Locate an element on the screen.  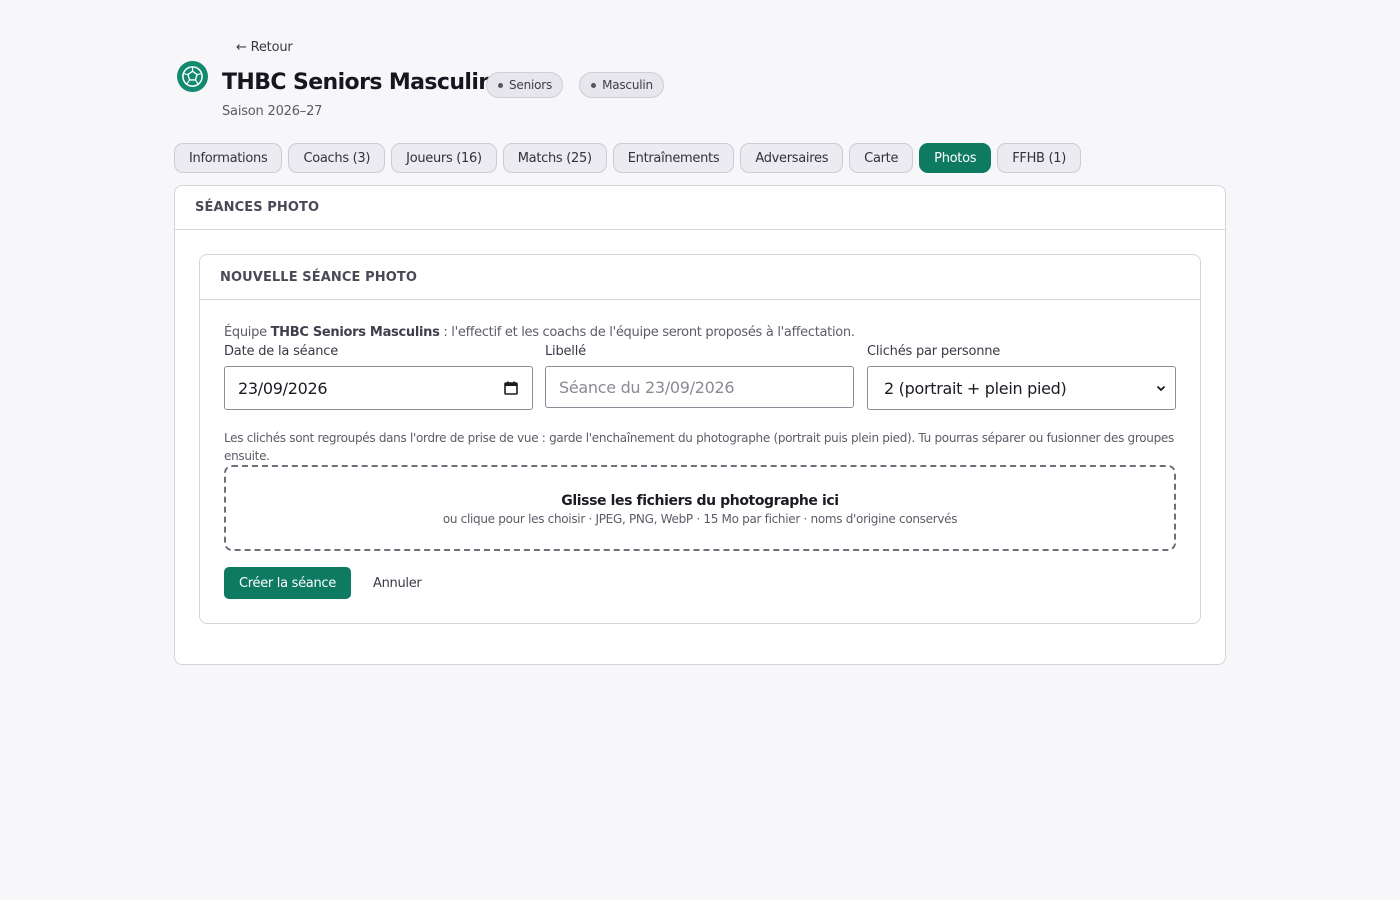
gender-badge: Masculin is located at coordinates (621, 85).